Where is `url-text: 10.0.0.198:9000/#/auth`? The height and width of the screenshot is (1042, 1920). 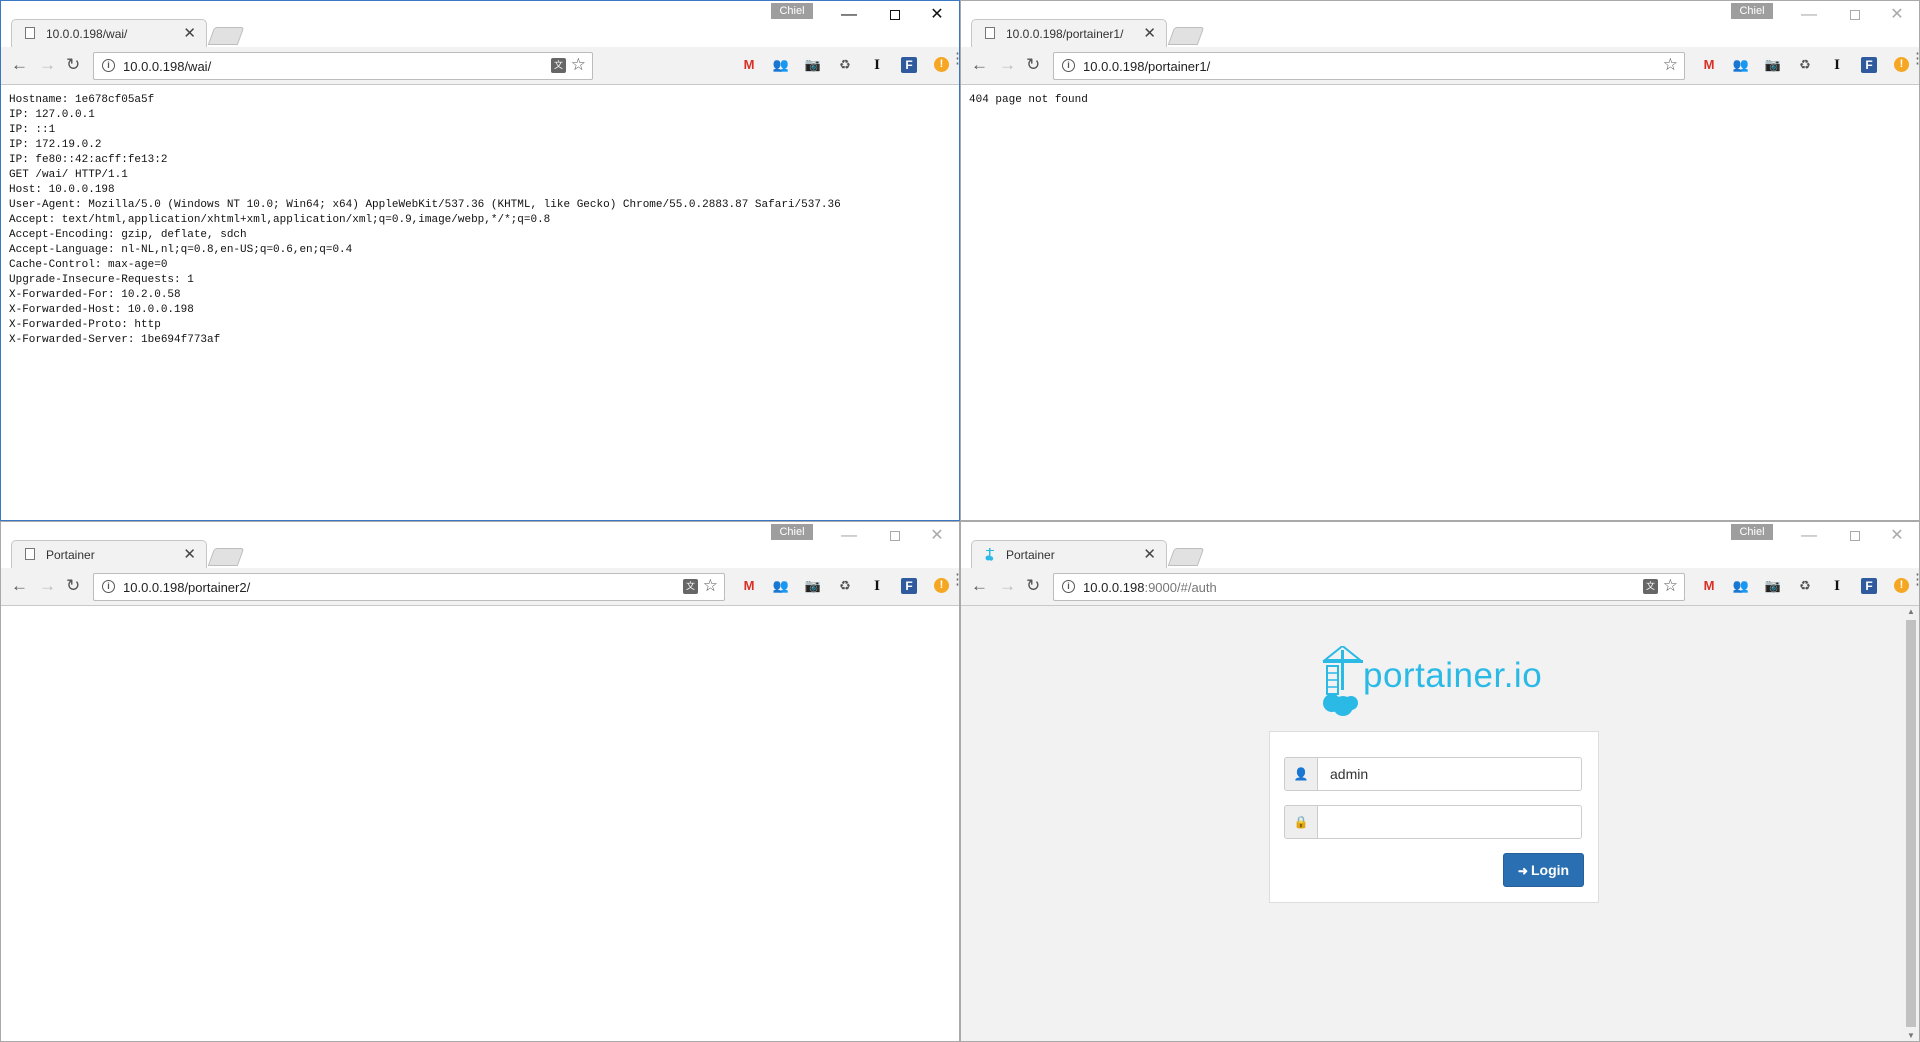
url-text: 10.0.0.198:9000/#/auth is located at coordinates (1150, 587).